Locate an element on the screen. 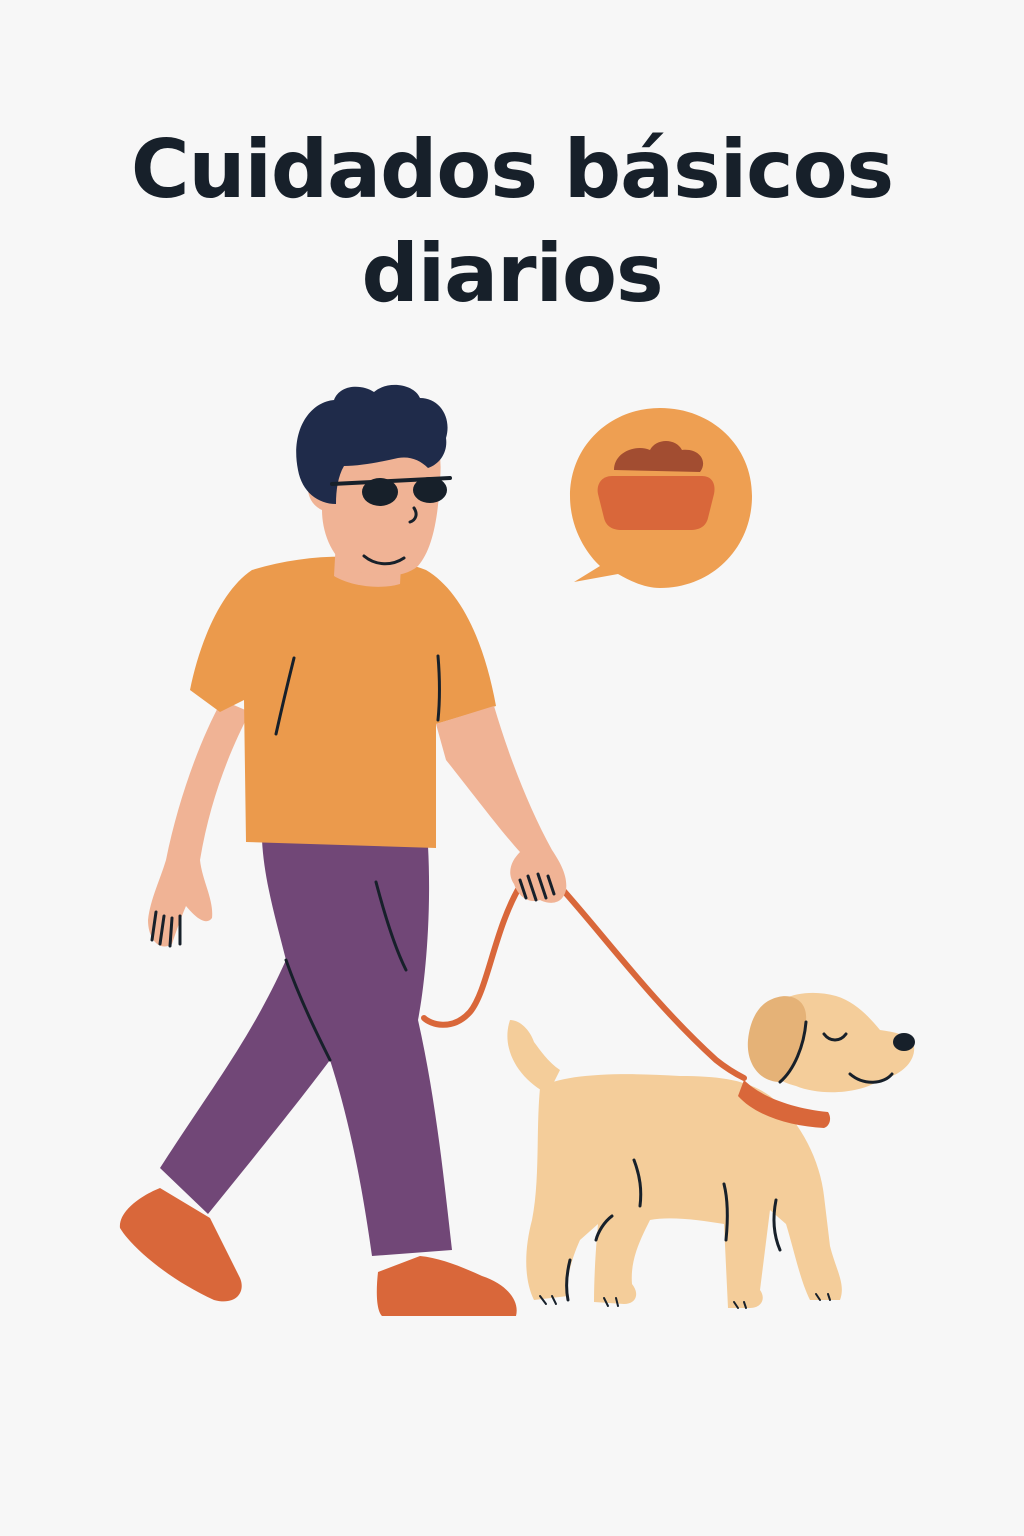 The width and height of the screenshot is (1024, 1536). leash is located at coordinates (472, 955).